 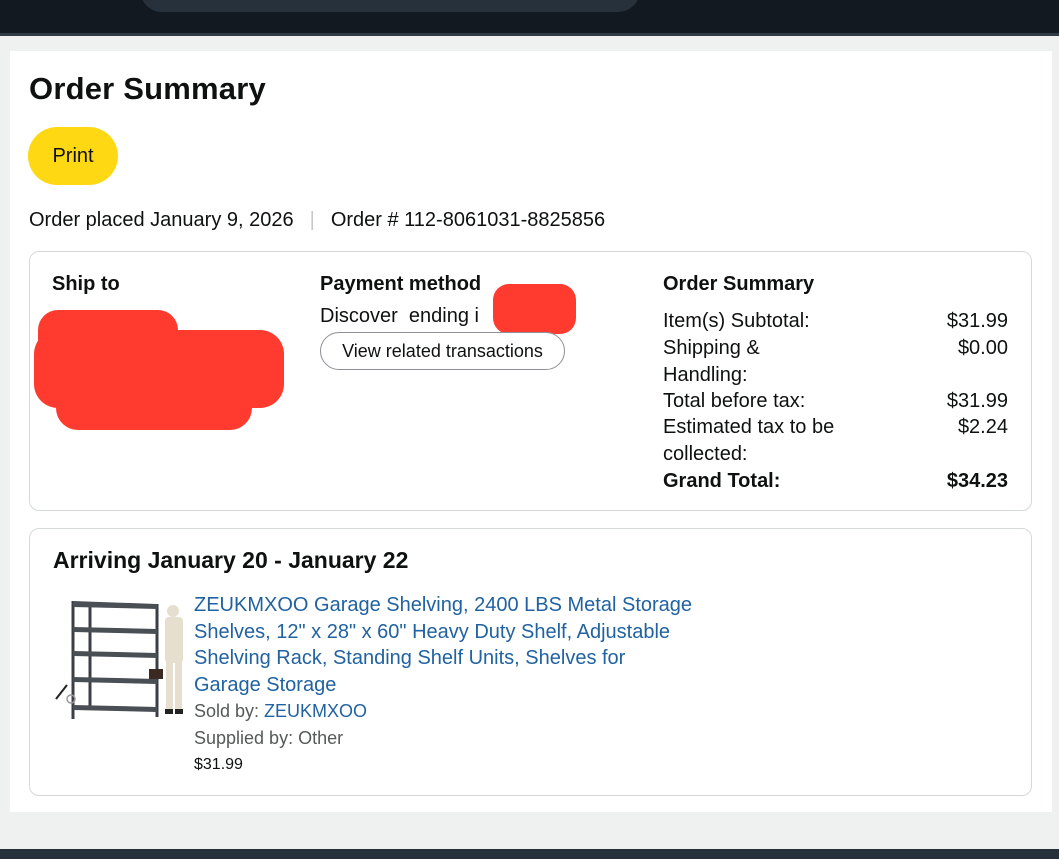 I want to click on item-price: $31.99, so click(x=218, y=764).